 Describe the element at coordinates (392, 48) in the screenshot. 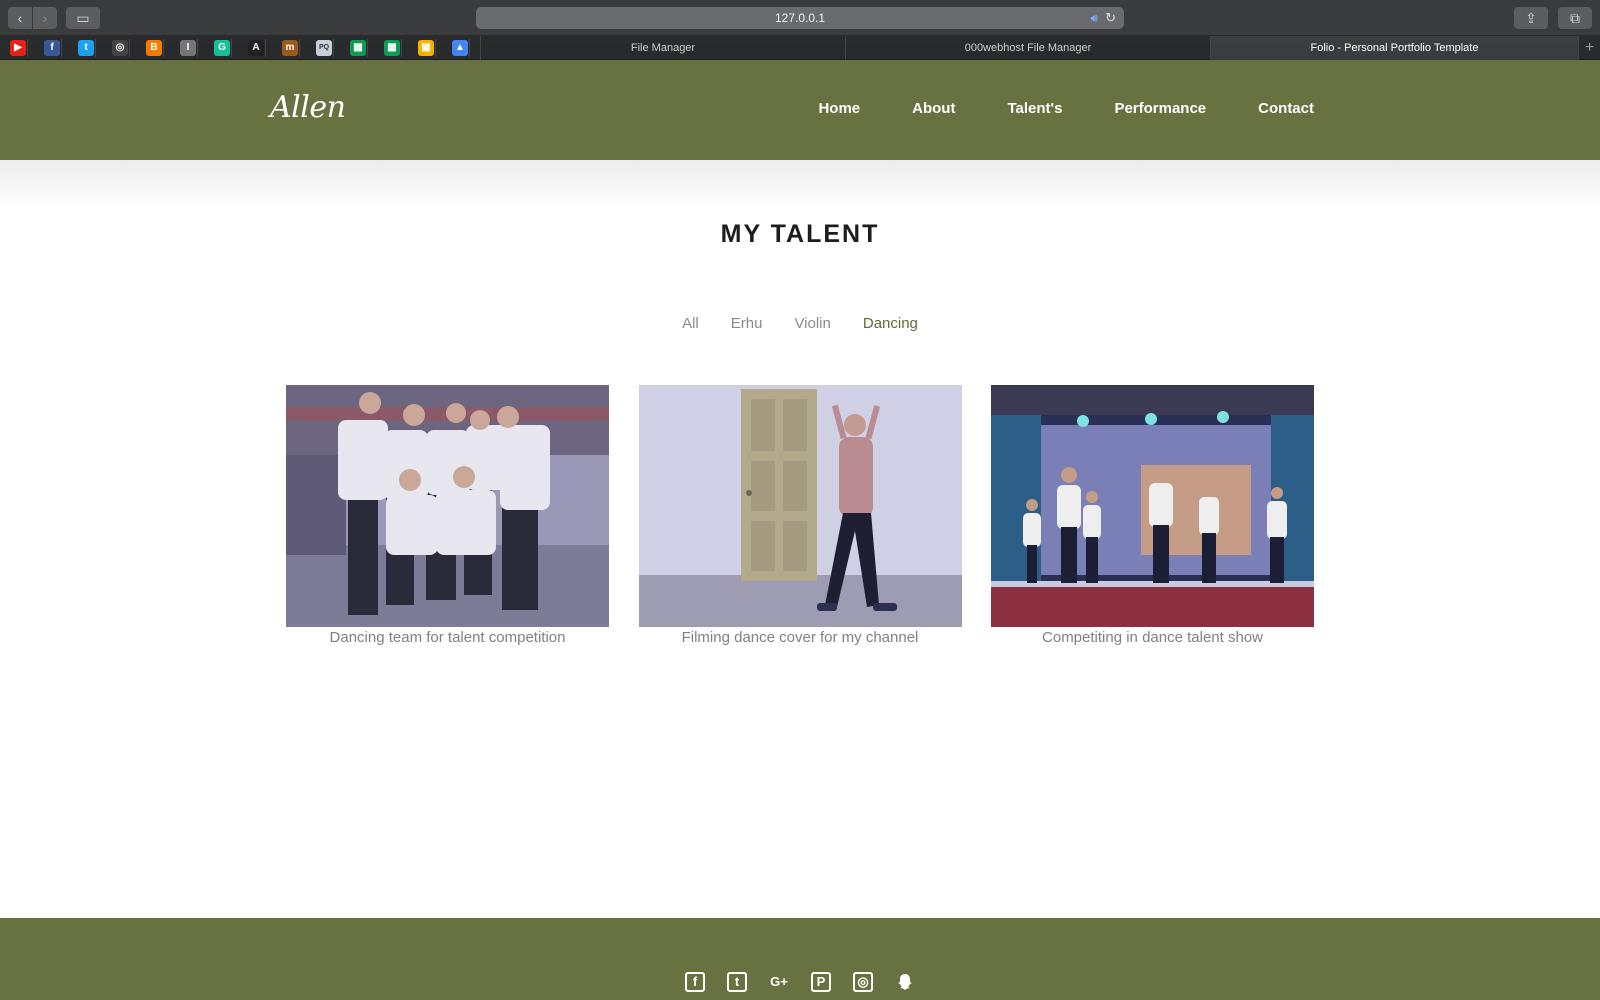

I see `sheets-icon-2: ▦` at that location.